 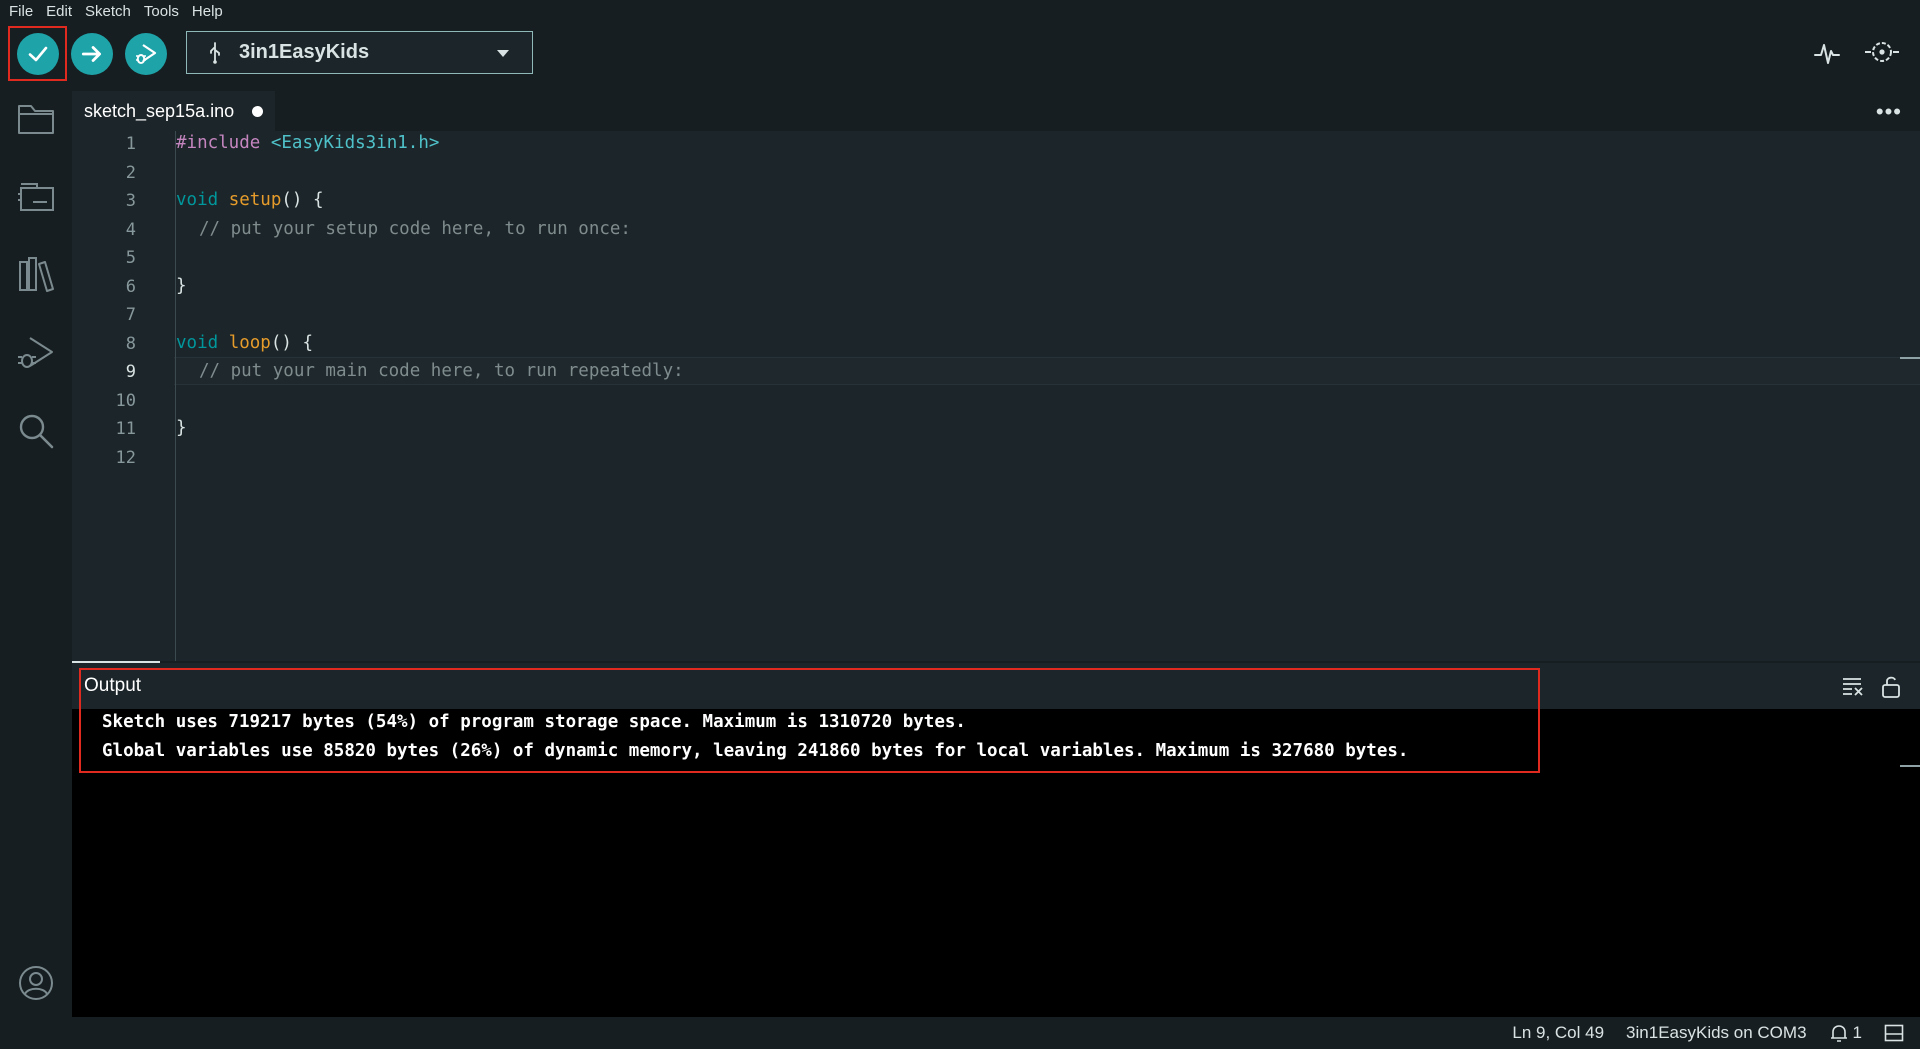 I want to click on more-actions-icon: •••, so click(x=1889, y=112).